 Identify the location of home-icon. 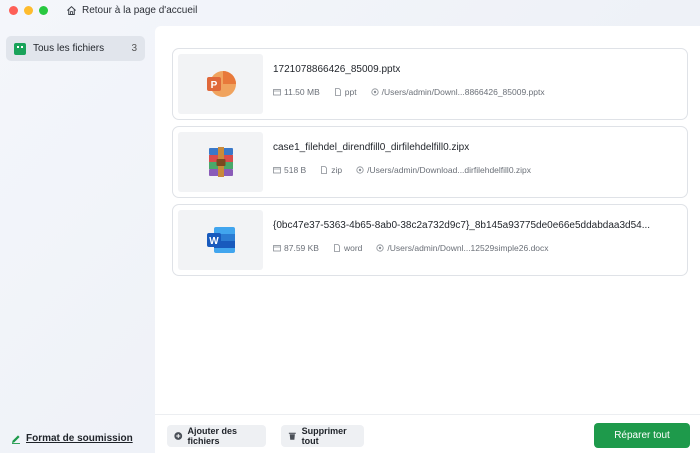
(71, 10).